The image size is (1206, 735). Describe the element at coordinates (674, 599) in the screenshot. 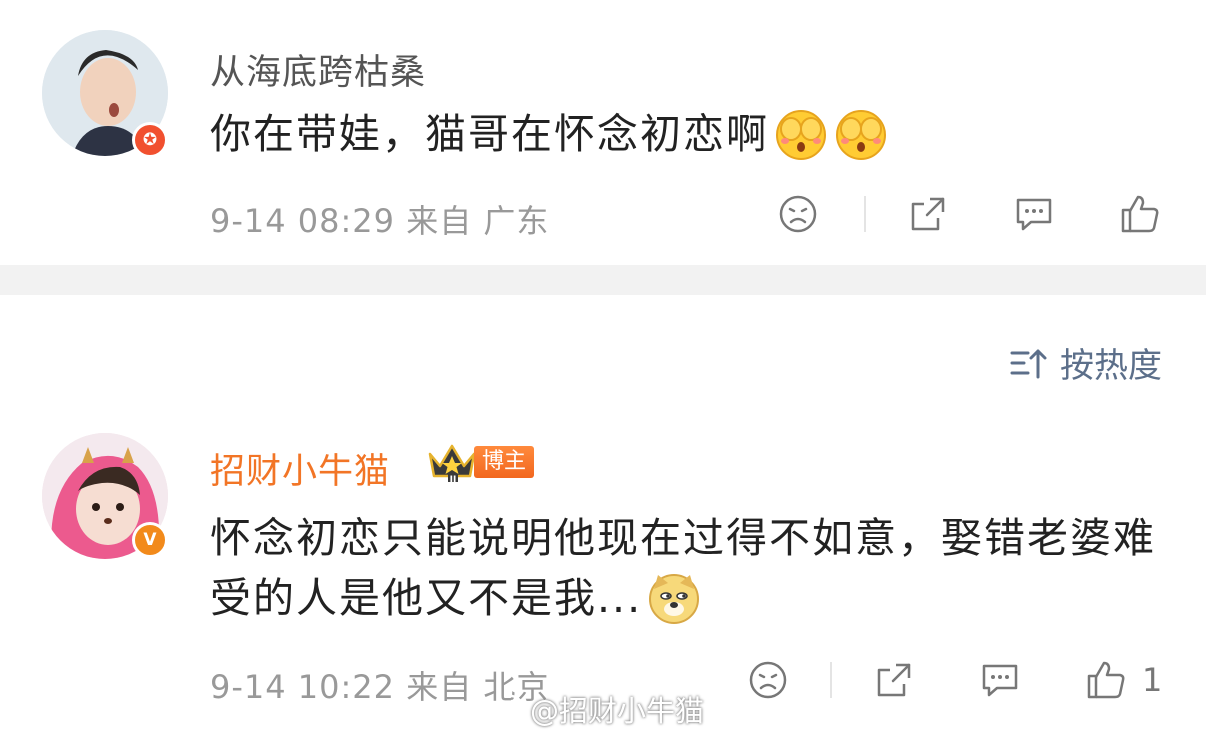

I see `doge-emoji` at that location.